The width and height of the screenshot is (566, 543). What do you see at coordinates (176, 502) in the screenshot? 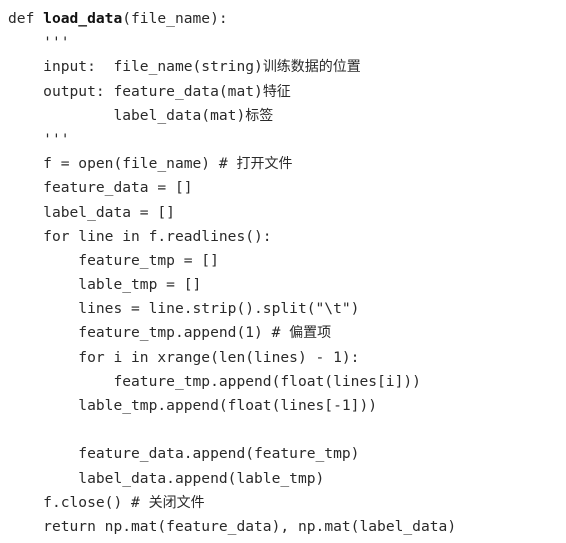
I see `code-comment-text: 关闭文件` at bounding box center [176, 502].